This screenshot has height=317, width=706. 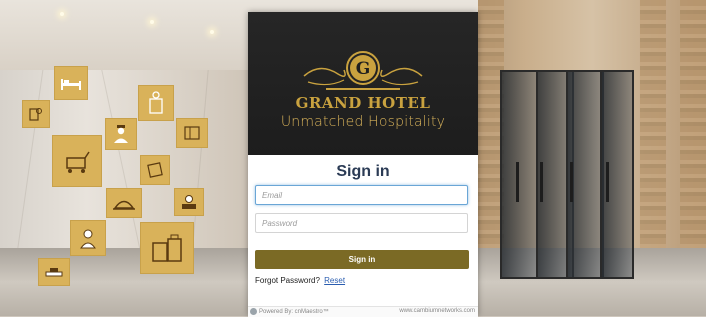 I want to click on grand-hotel-logo-icon: G, so click(x=363, y=70).